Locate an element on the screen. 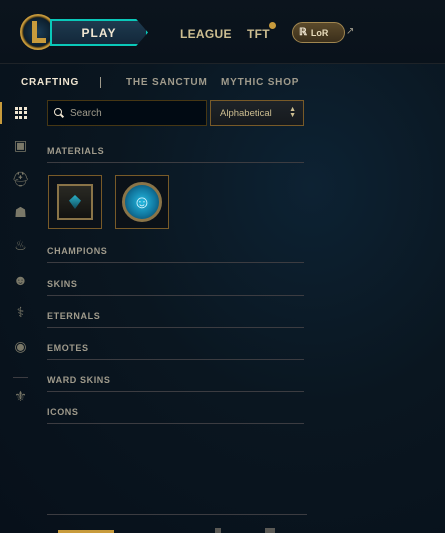 The image size is (445, 533). category-label: WARD SKINS is located at coordinates (79, 380).